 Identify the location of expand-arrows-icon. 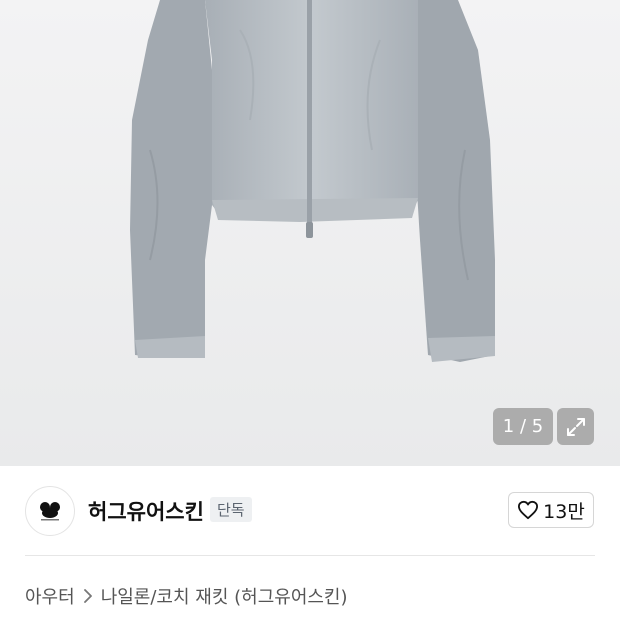
(575, 426).